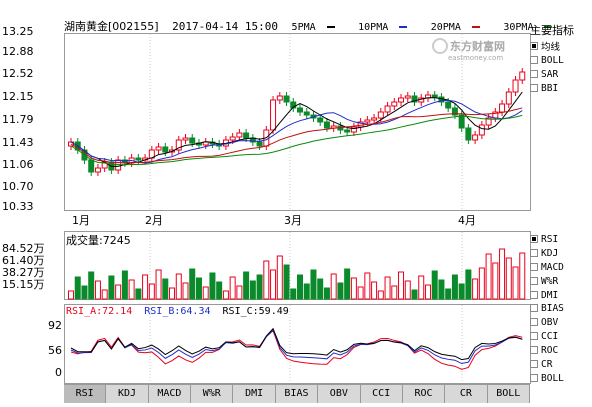 The width and height of the screenshot is (592, 407). I want to click on indicator-ma: 均线, so click(552, 46).